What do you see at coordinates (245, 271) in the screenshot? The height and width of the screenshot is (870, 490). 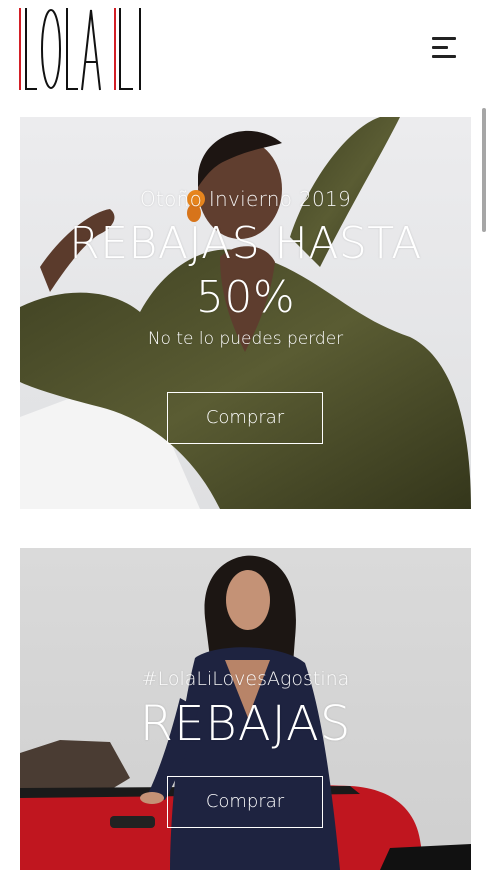 I see `banner-headline: REBAJAS HASTA 50%` at bounding box center [245, 271].